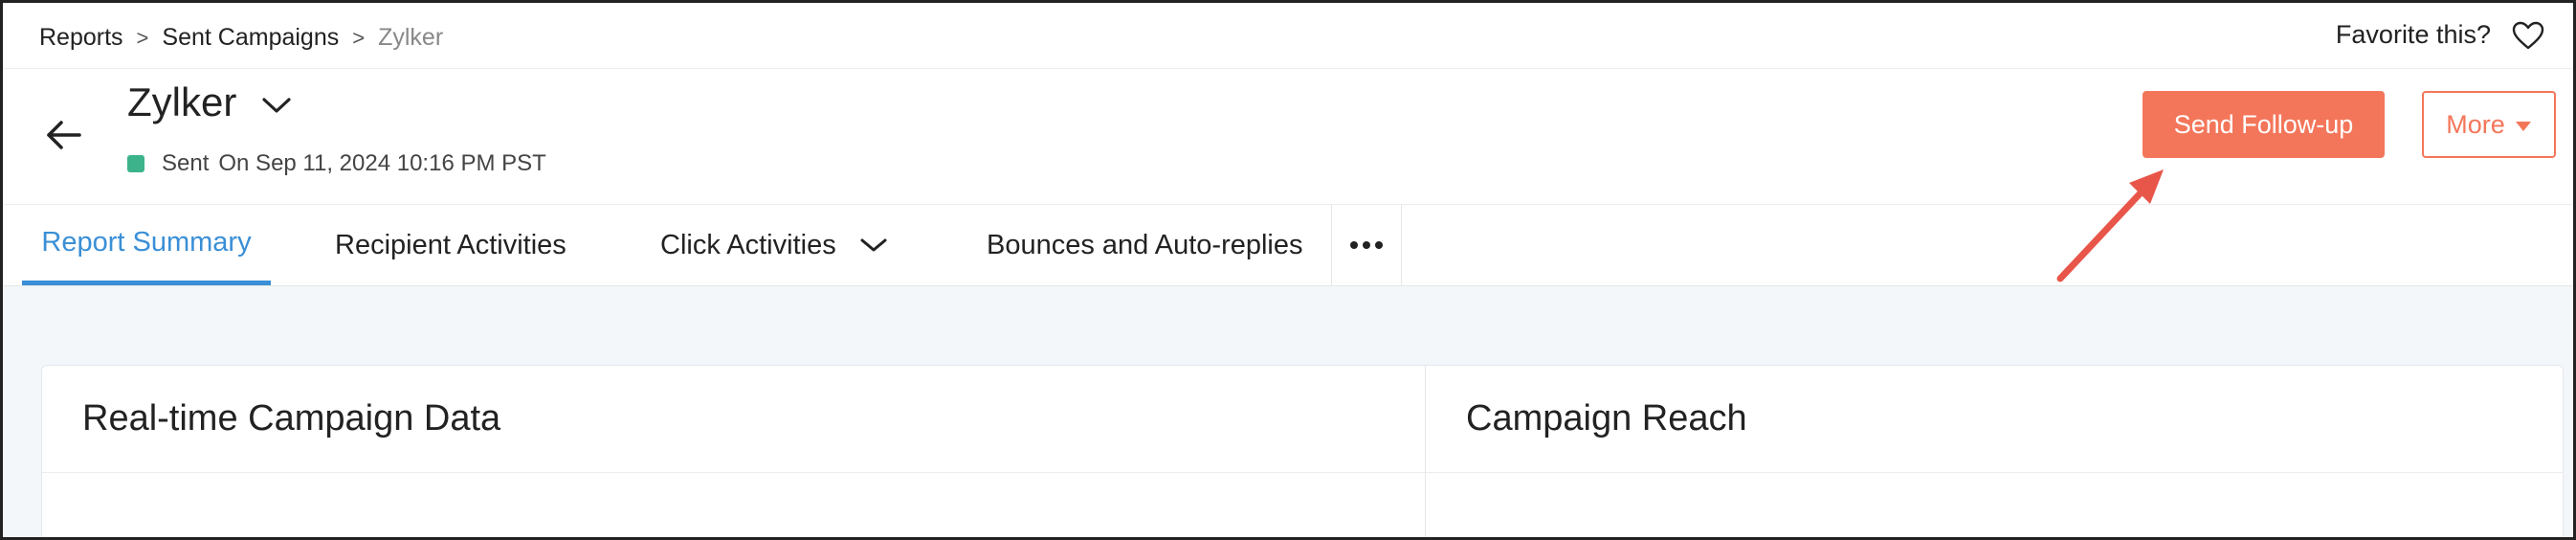  I want to click on breadcrumb-current: Zylker, so click(411, 38).